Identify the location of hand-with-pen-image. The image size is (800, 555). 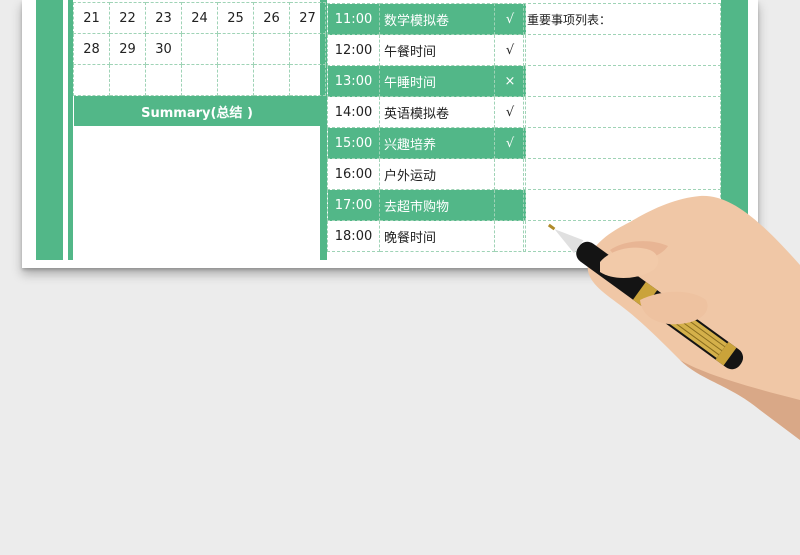
(673, 317).